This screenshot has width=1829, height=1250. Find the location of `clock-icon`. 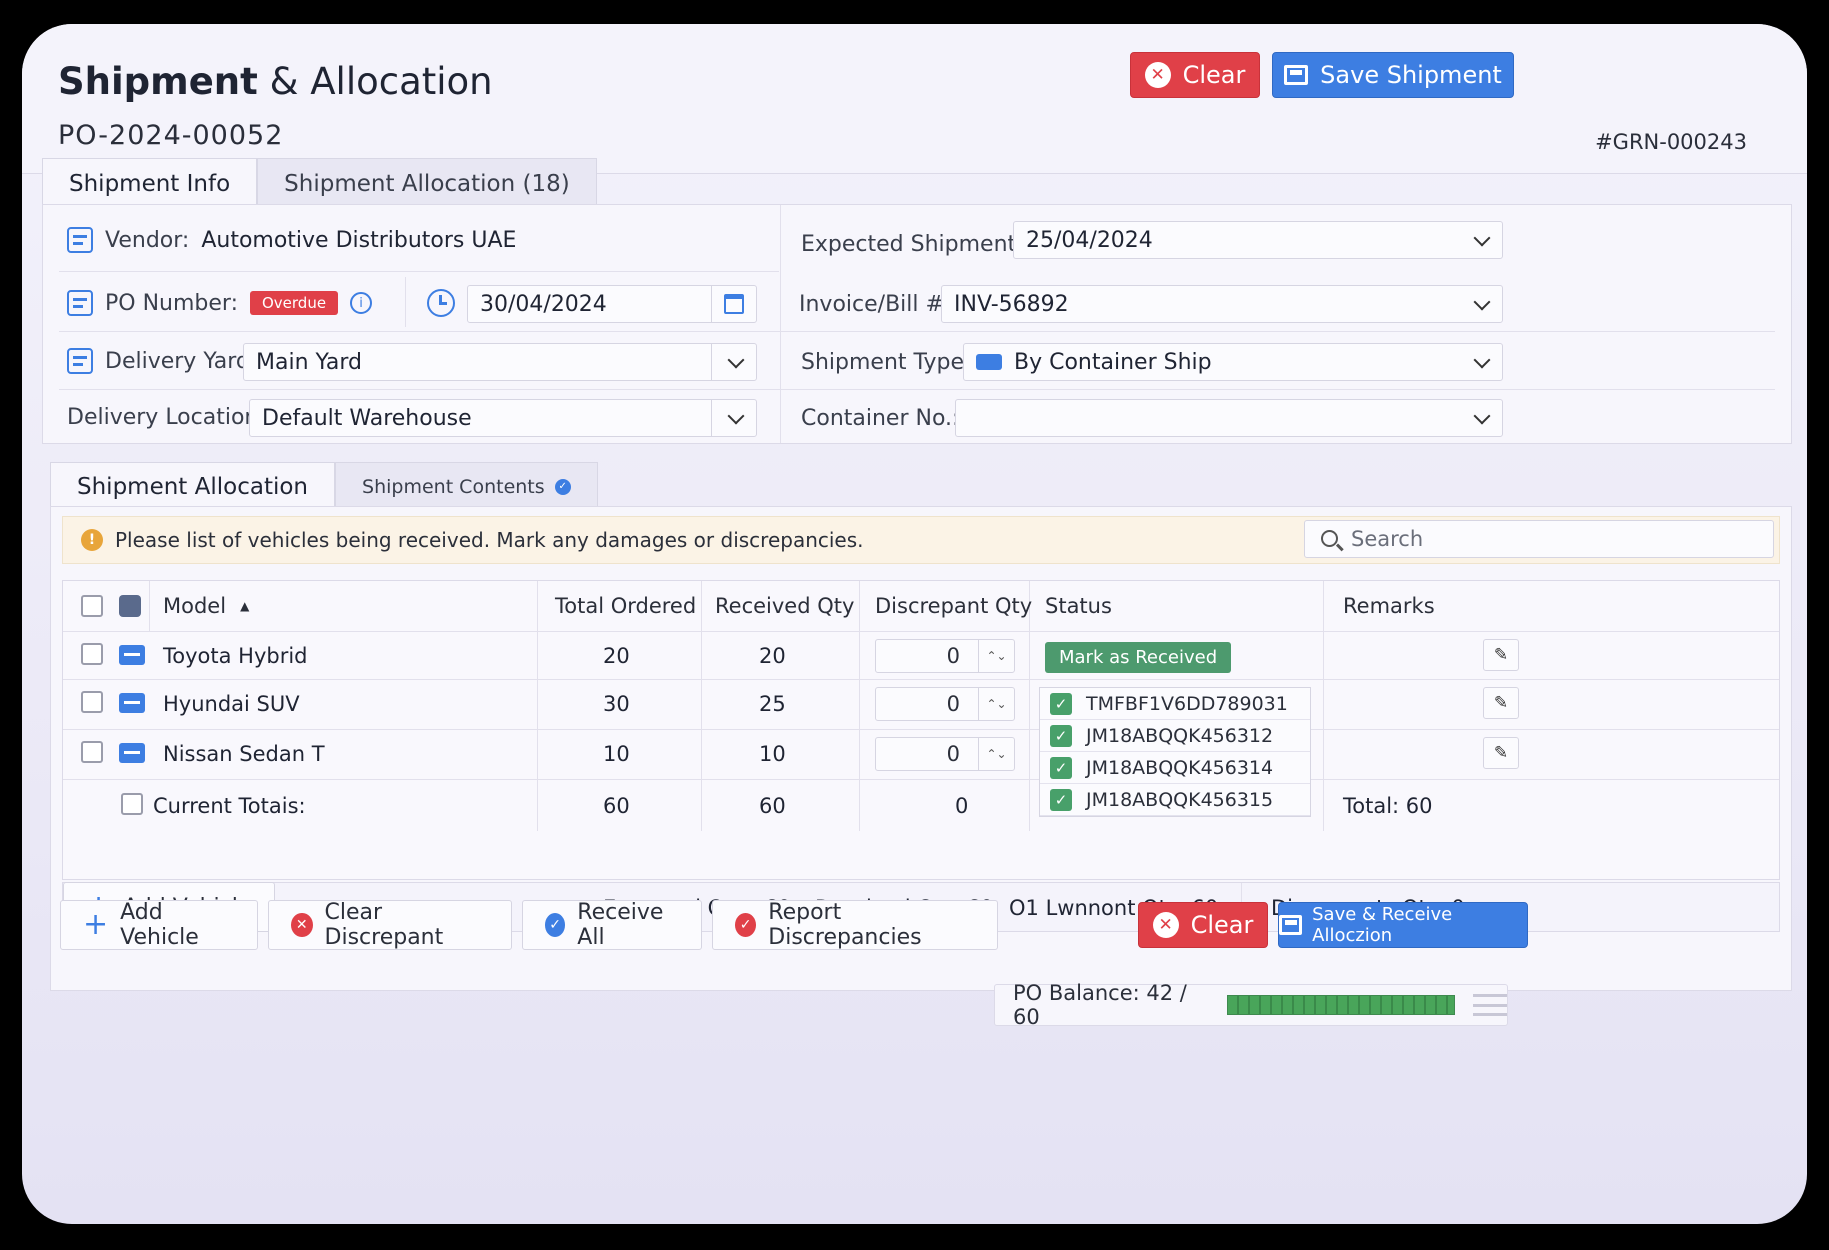

clock-icon is located at coordinates (441, 303).